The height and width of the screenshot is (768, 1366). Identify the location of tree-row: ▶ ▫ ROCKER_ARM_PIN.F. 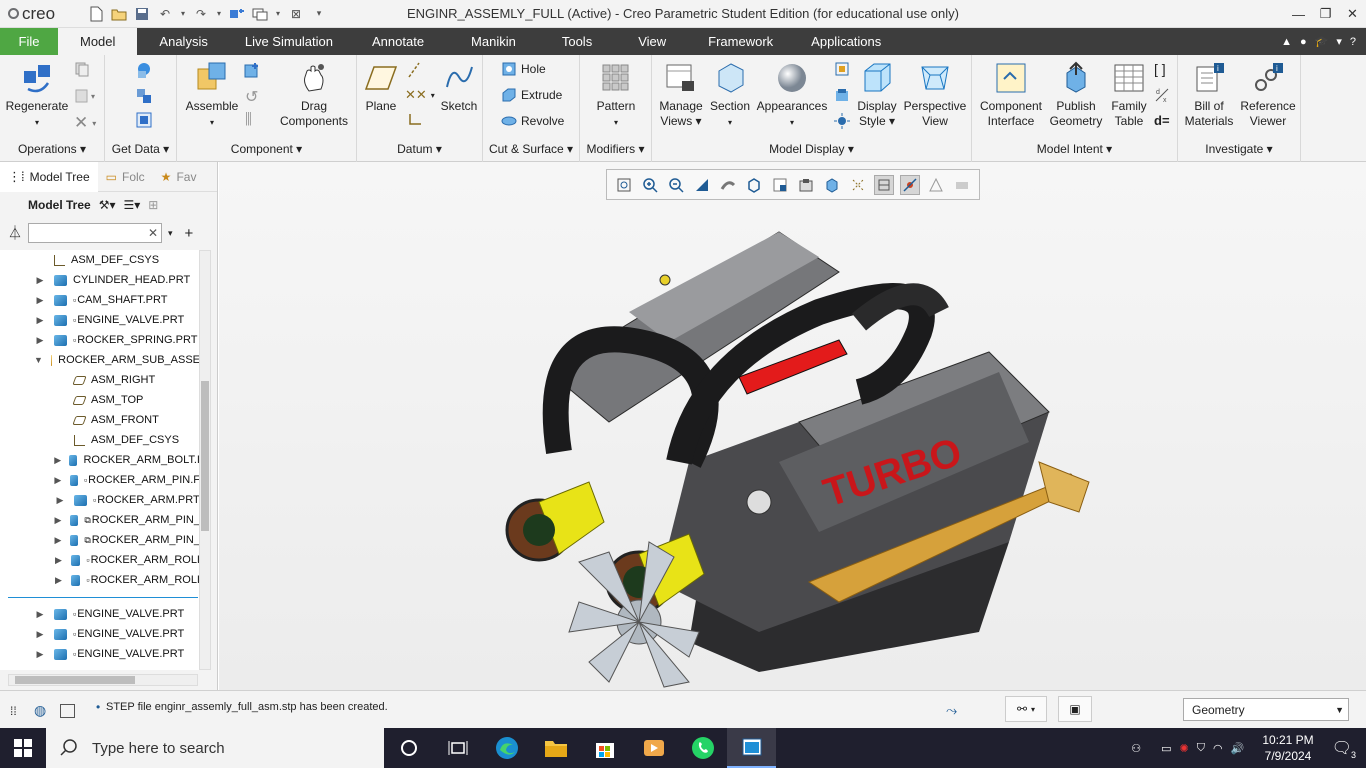
(100, 480).